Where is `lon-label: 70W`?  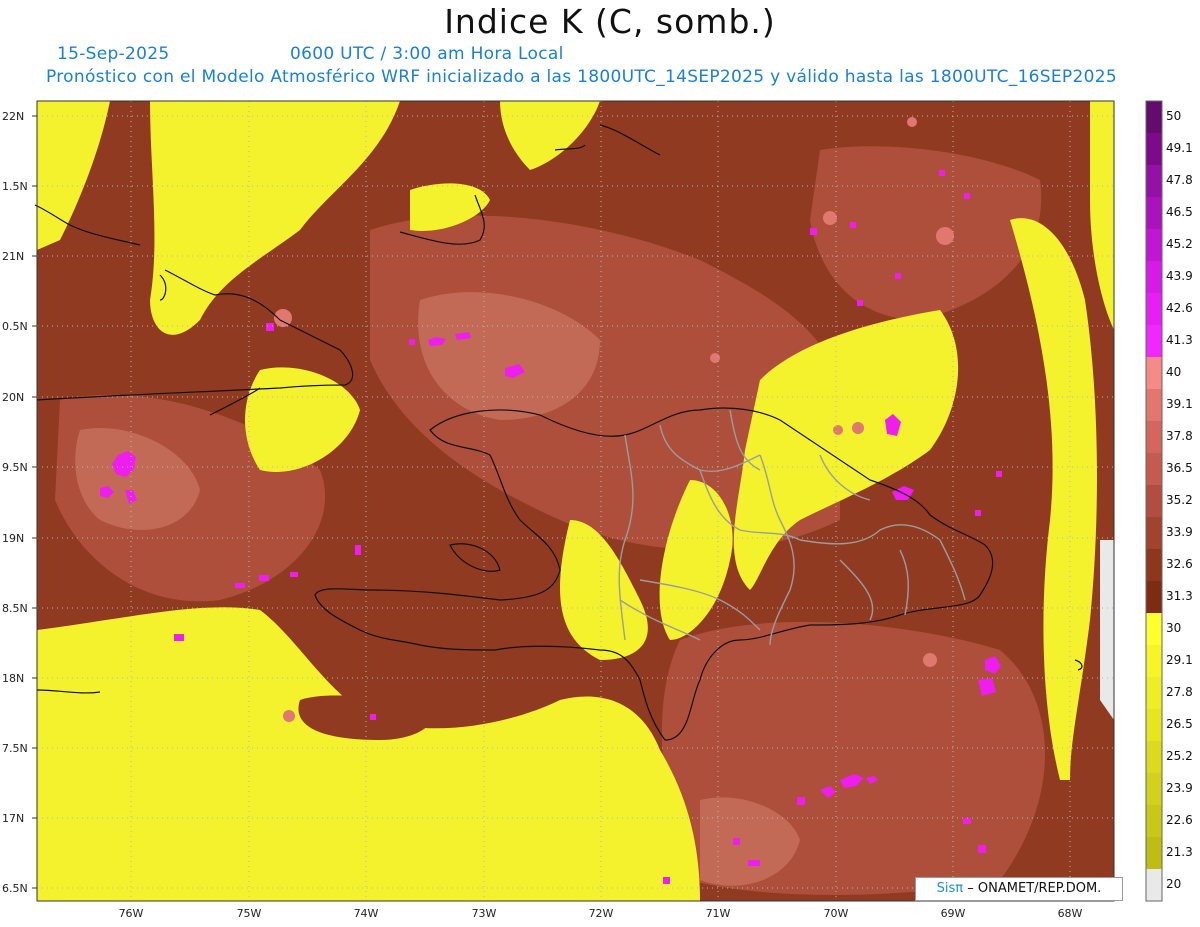 lon-label: 70W is located at coordinates (836, 913).